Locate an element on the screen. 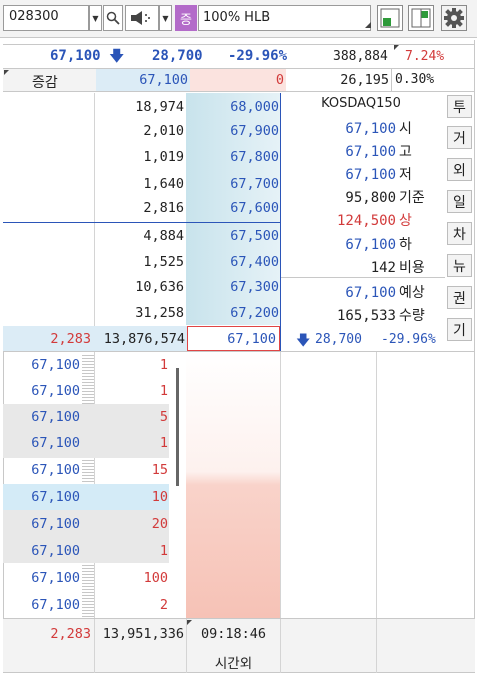  ask-price: 67,500 is located at coordinates (232, 236).